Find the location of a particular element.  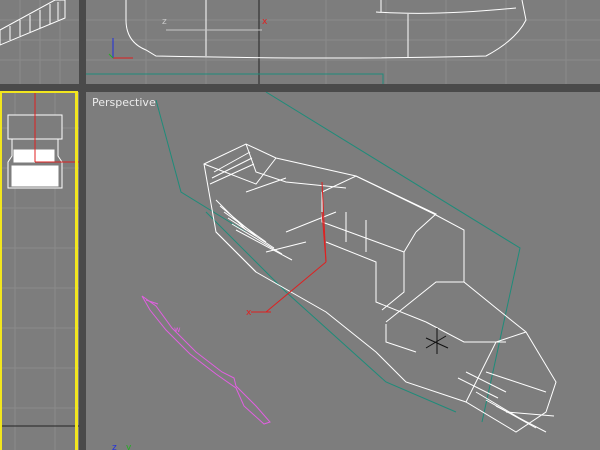

left-grid is located at coordinates (39, 271).